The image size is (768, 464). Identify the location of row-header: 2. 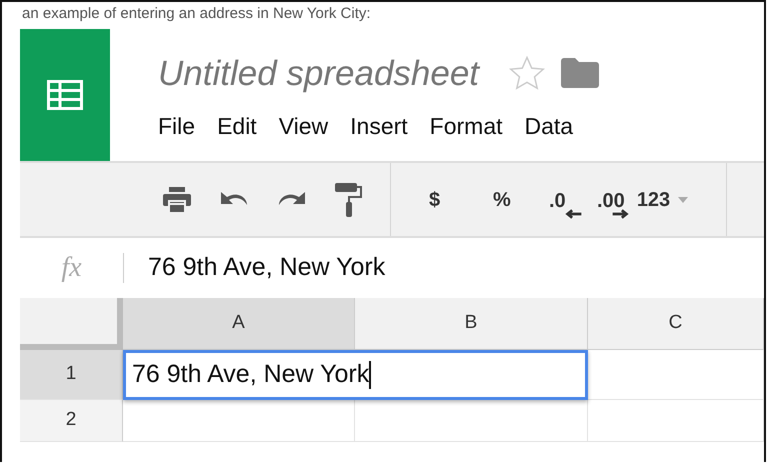
(71, 421).